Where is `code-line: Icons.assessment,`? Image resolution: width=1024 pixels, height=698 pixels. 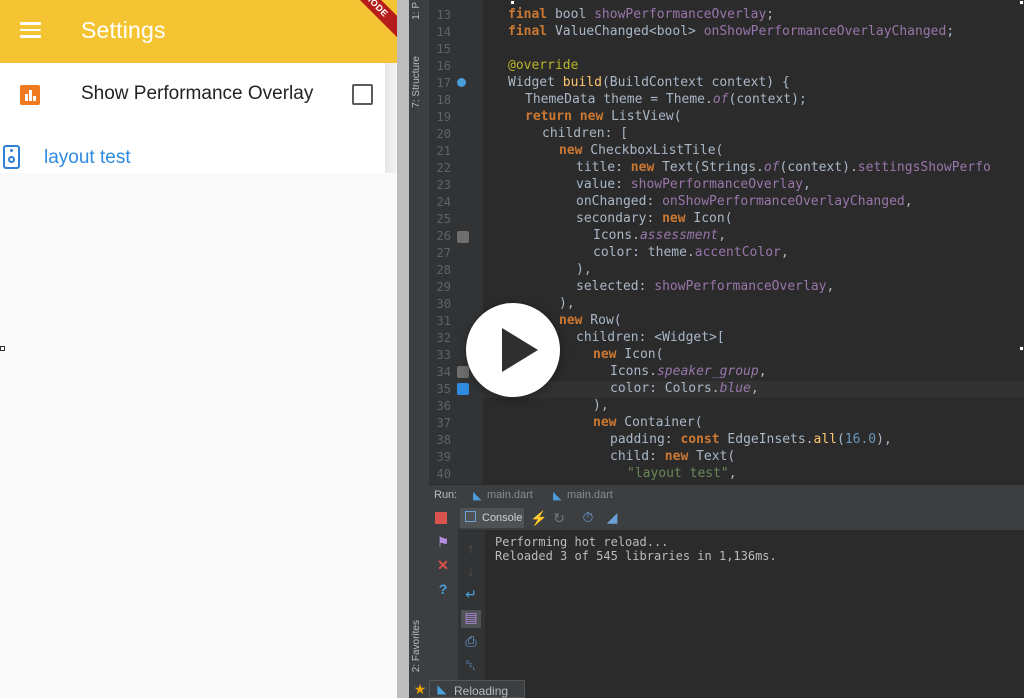 code-line: Icons.assessment, is located at coordinates (660, 235).